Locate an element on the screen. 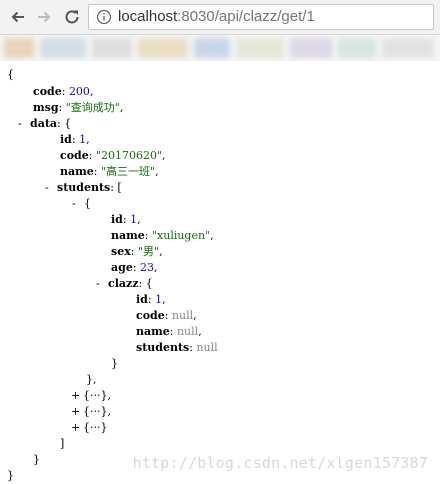  info-icon is located at coordinates (104, 17).